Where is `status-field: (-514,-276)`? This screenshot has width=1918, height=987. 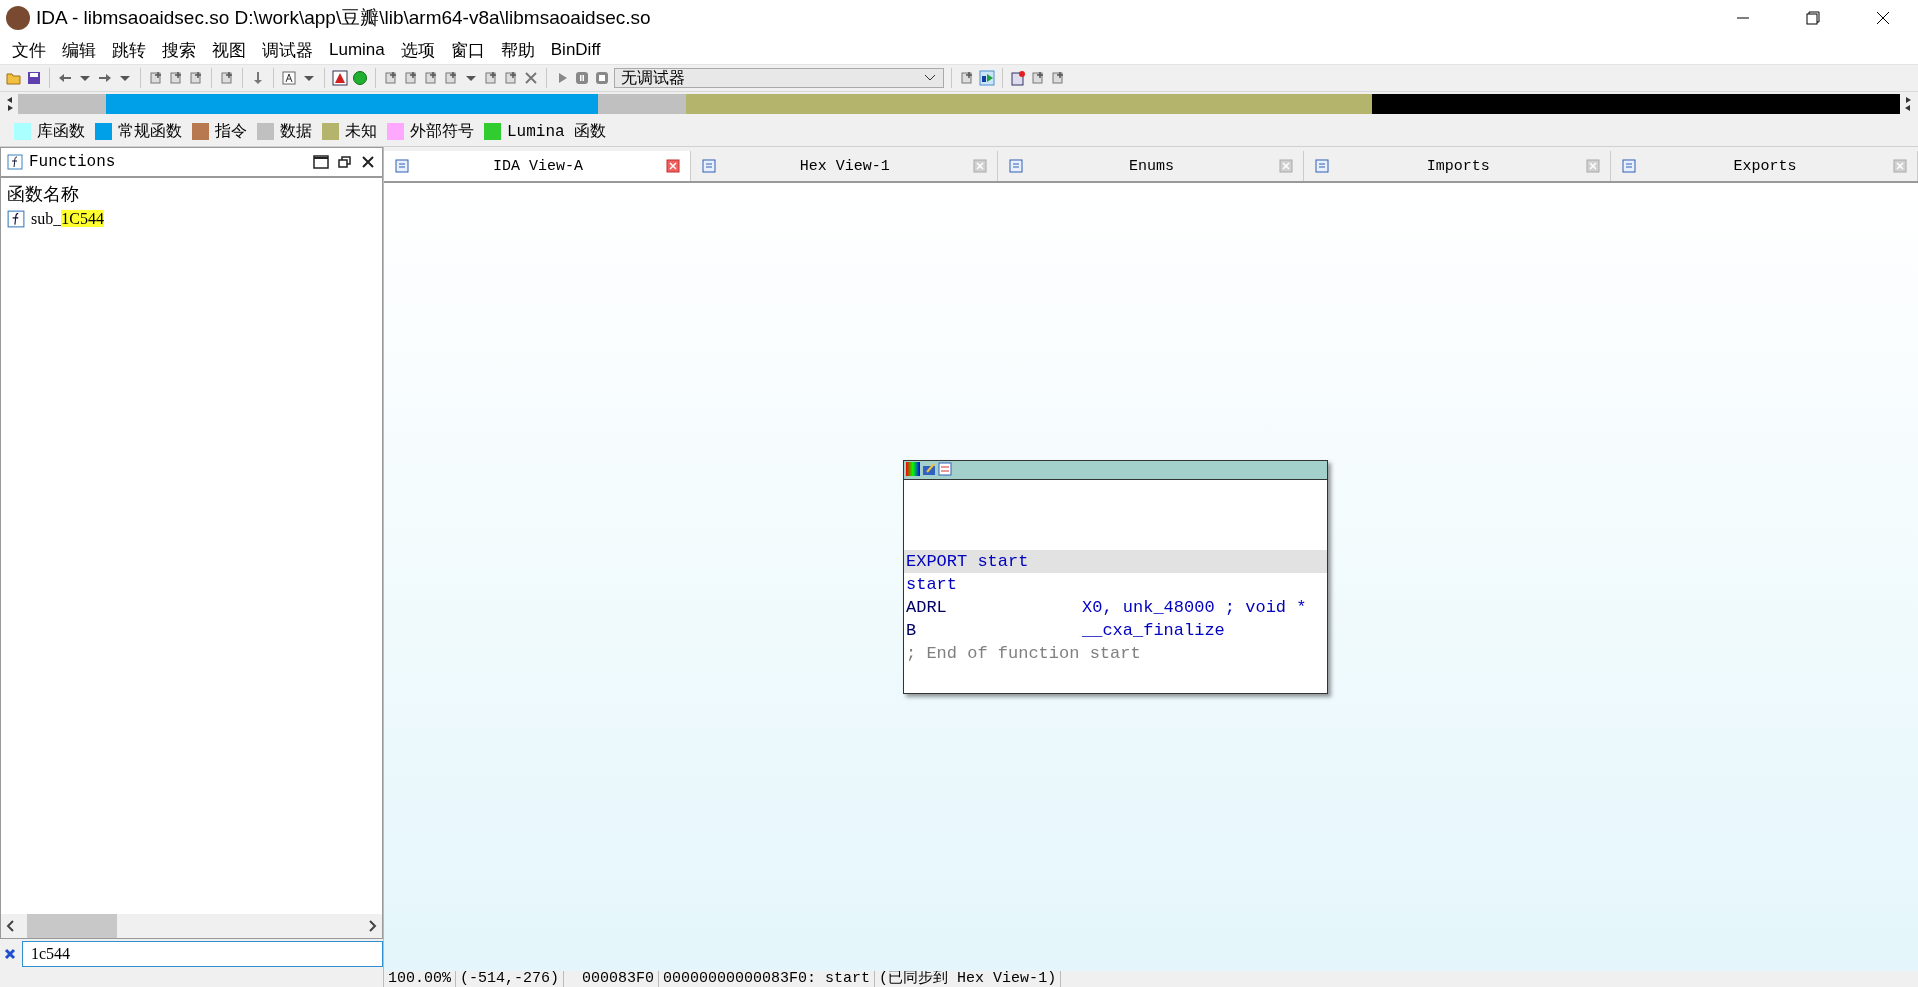
status-field: (-514,-276) is located at coordinates (510, 979).